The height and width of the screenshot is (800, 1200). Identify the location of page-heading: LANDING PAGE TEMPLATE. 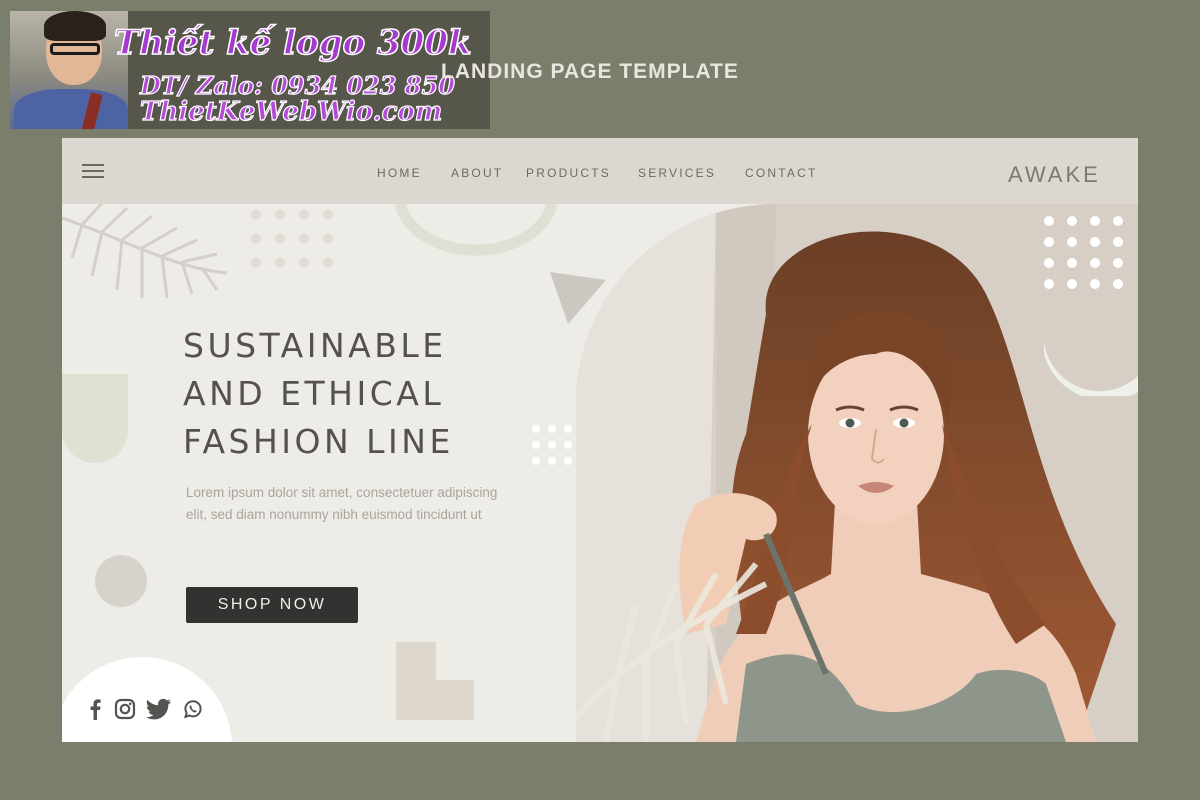
(590, 71).